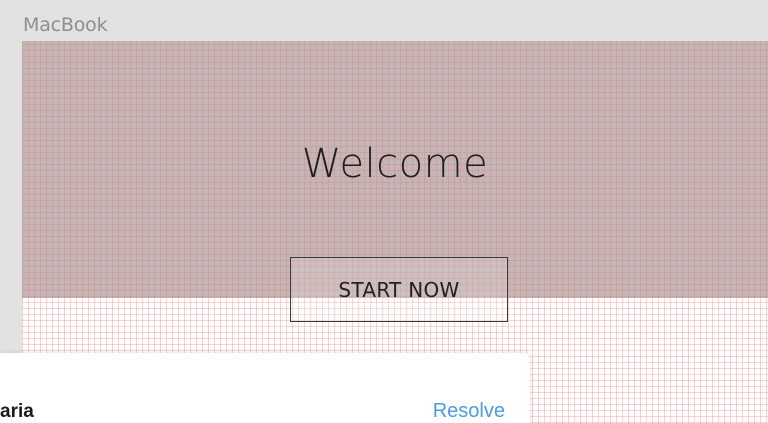  What do you see at coordinates (469, 411) in the screenshot?
I see `resolve-link: Resolve` at bounding box center [469, 411].